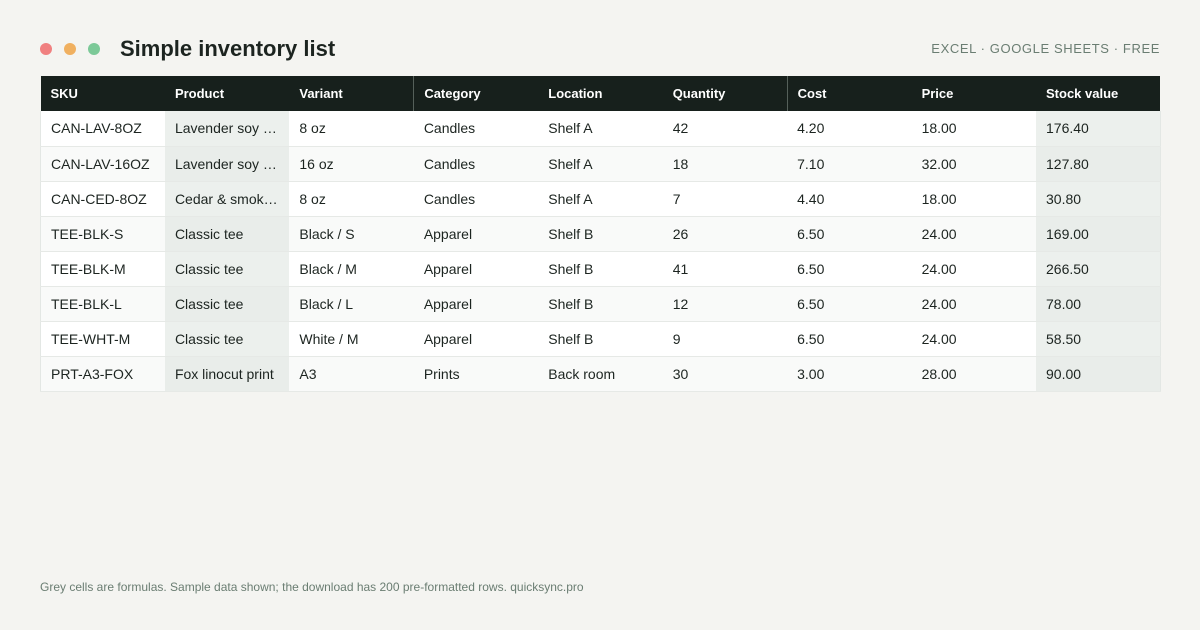 The height and width of the screenshot is (630, 1200). What do you see at coordinates (102, 129) in the screenshot?
I see `sku-cell: CAN-LAV-8OZ` at bounding box center [102, 129].